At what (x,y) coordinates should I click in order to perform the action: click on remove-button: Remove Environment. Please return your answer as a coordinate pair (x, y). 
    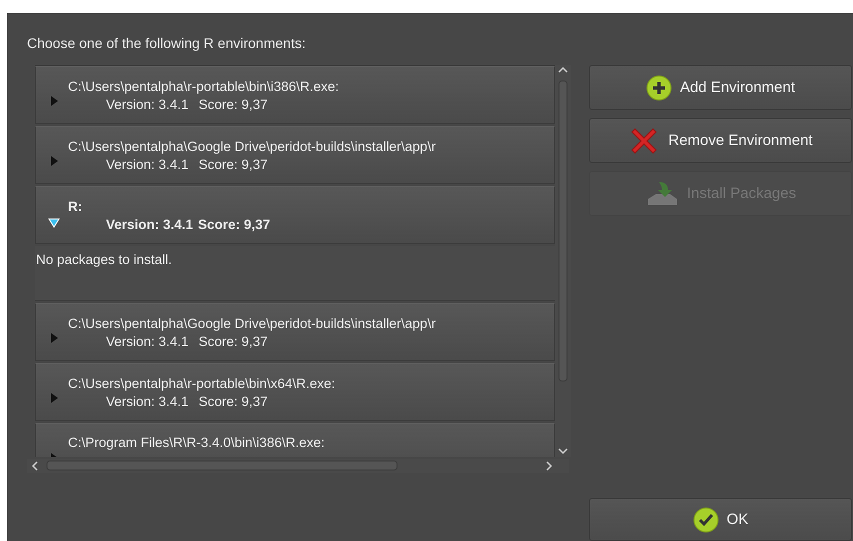
    Looking at the image, I should click on (720, 140).